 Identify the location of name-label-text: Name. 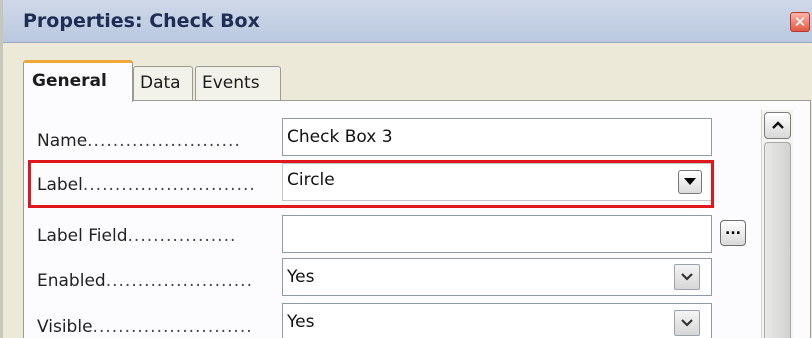
(62, 141).